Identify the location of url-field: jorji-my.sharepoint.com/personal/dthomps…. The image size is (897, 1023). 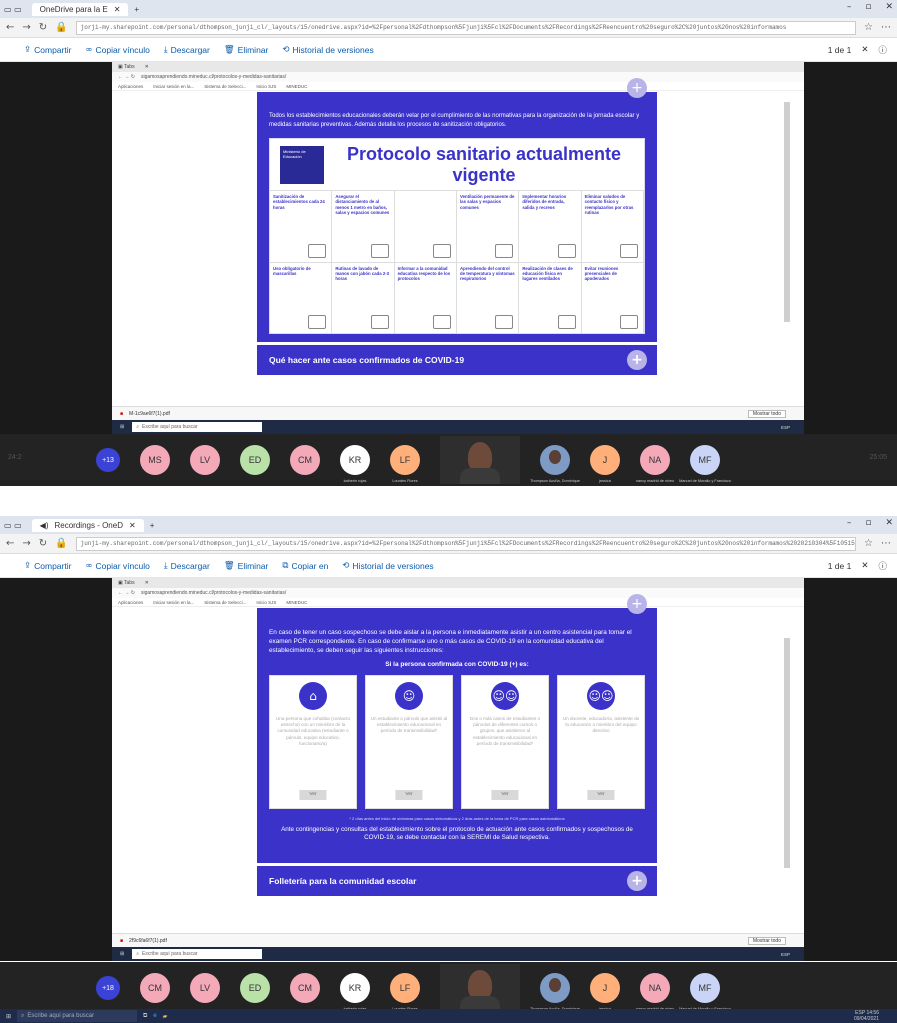
(466, 27).